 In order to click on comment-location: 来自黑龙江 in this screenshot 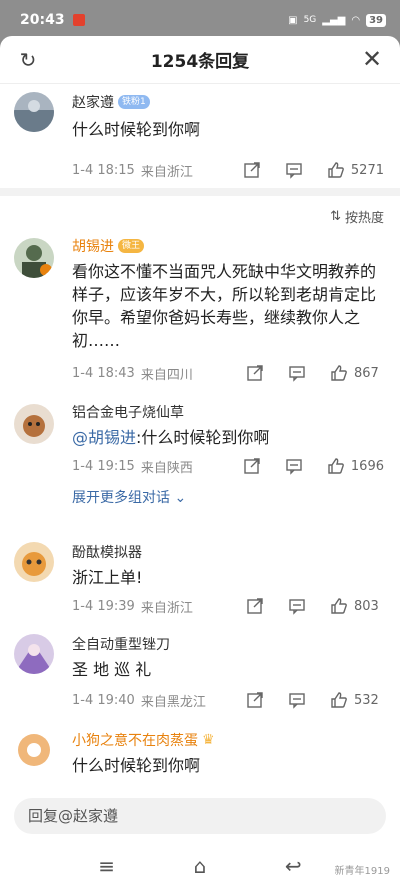, I will do `click(173, 702)`.